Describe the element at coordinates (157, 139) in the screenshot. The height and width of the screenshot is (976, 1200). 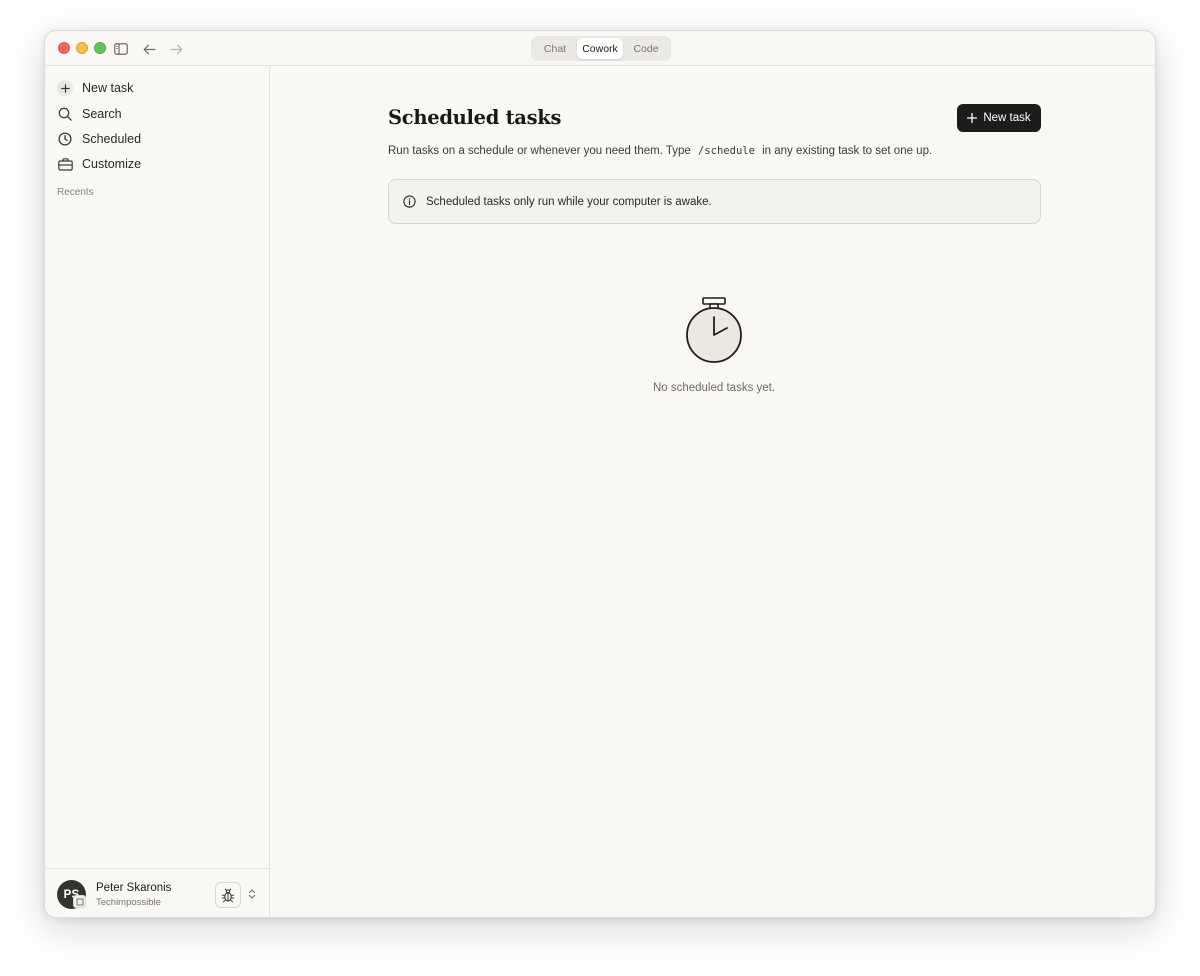
I see `sidebar-item-scheduled: Scheduled` at that location.